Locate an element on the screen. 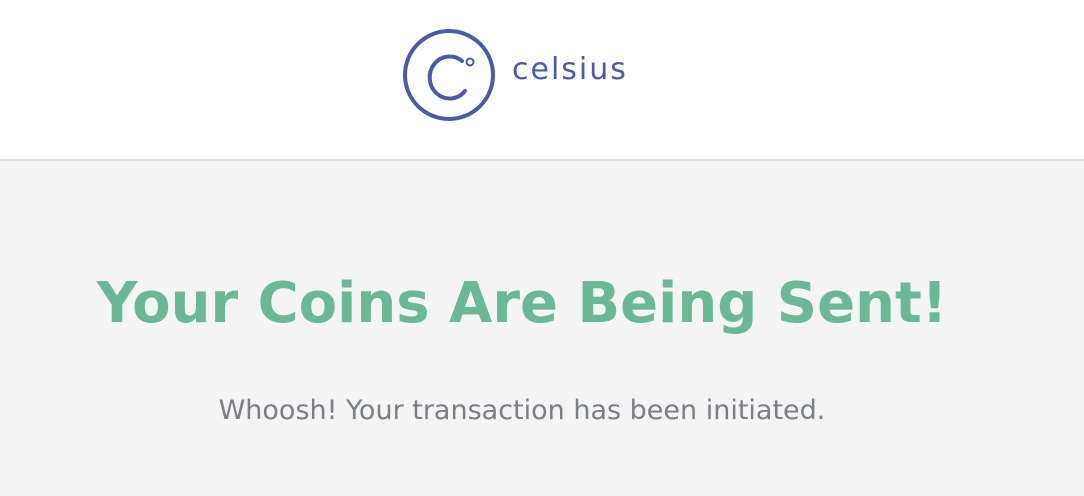 The image size is (1084, 496). celsius-logo: celsius is located at coordinates (527, 75).